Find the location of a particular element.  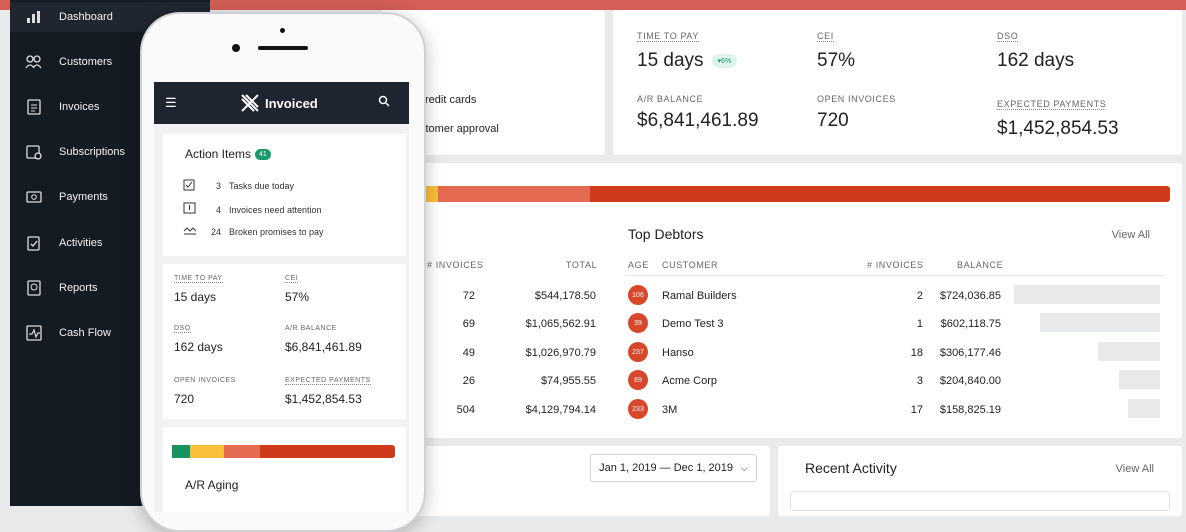

users-icon is located at coordinates (34, 62).